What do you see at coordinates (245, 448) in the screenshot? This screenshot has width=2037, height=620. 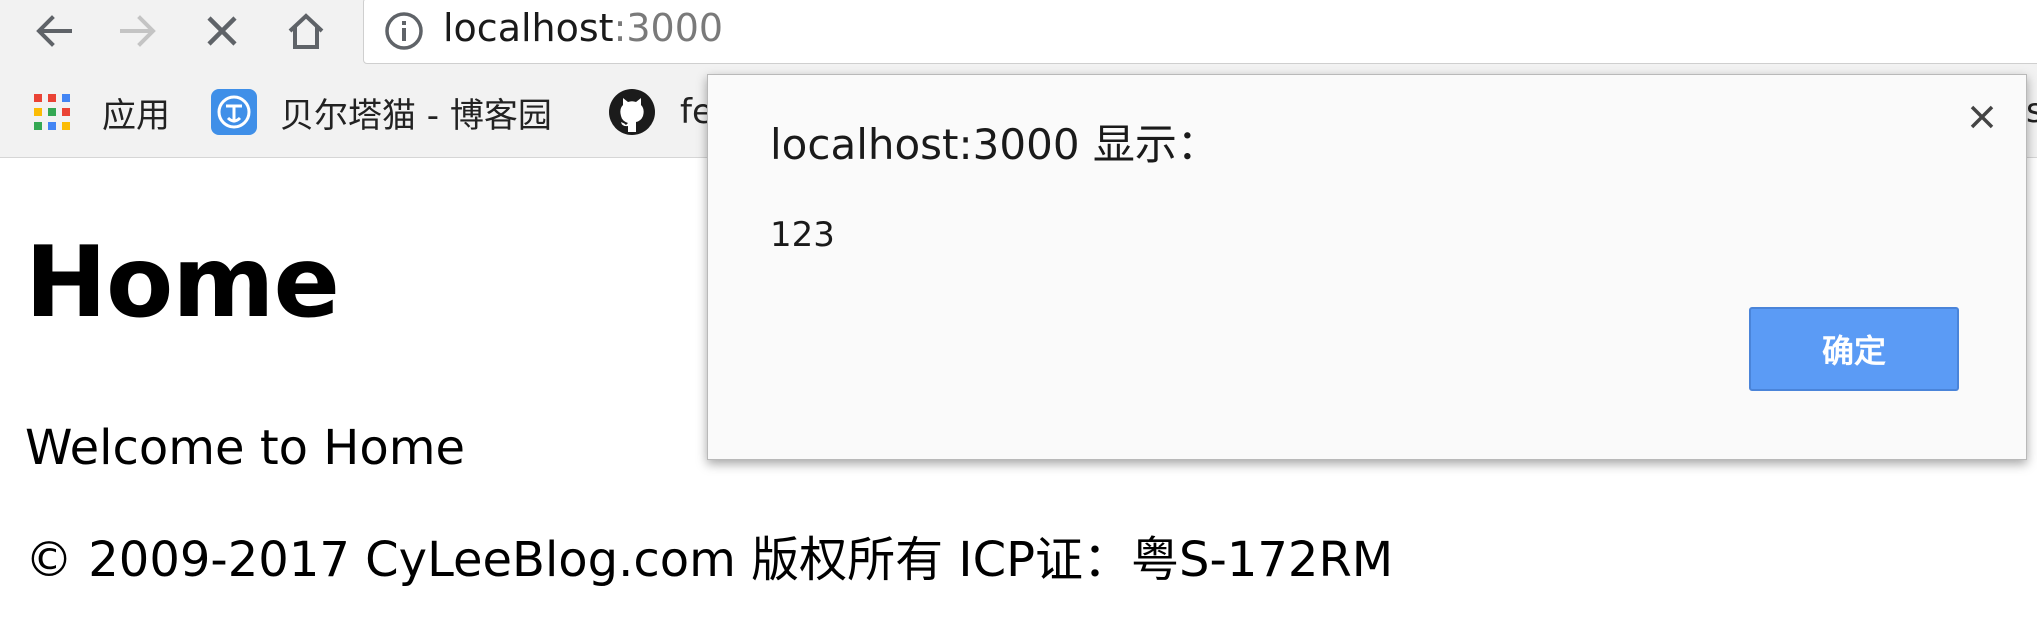 I see `welcome-text: Welcome to Home` at bounding box center [245, 448].